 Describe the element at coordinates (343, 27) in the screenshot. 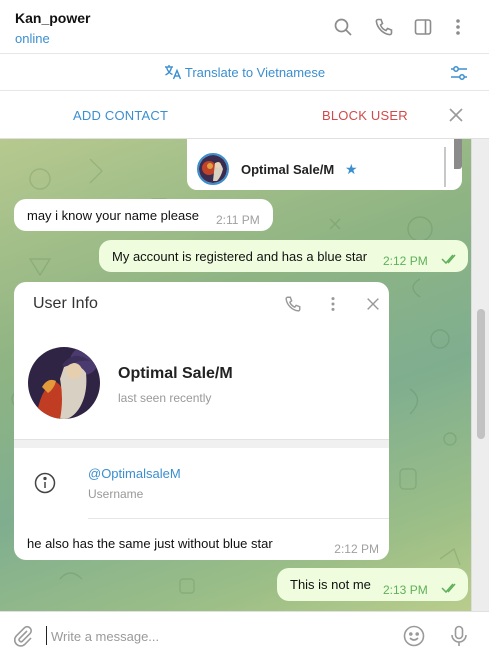

I see `search-icon` at that location.